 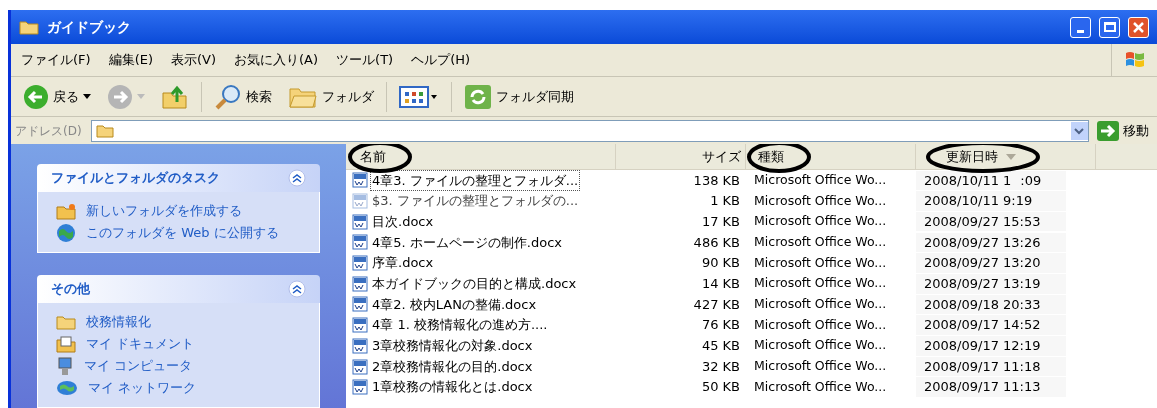 I want to click on table-cell-text: 1 KB, so click(x=725, y=201).